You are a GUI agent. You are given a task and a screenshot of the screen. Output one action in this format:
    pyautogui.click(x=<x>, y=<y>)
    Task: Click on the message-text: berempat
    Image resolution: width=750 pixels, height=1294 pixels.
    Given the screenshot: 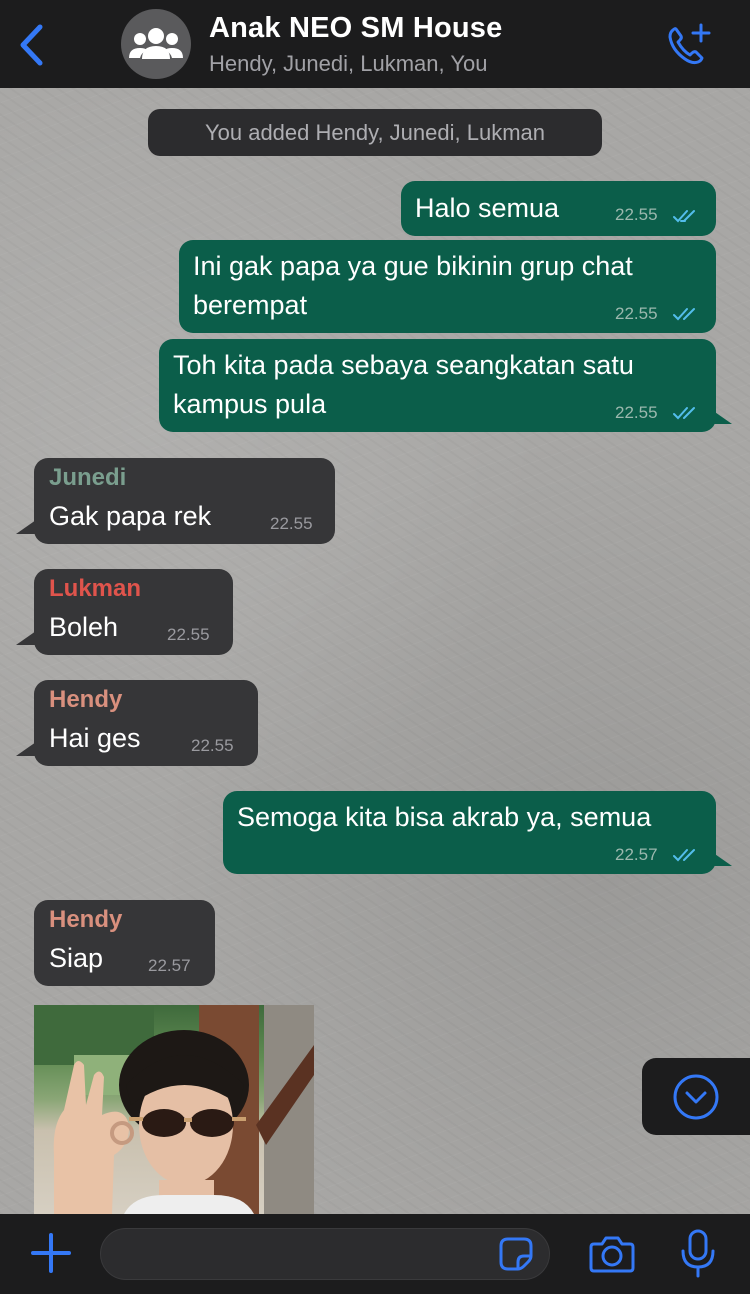 What is the action you would take?
    pyautogui.click(x=250, y=305)
    